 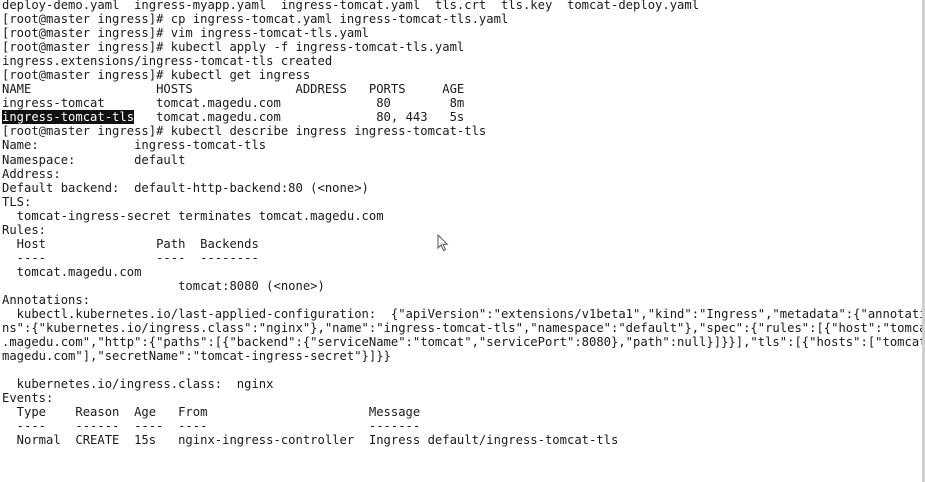 I want to click on terminal-line: tomcat:8080 (<none>), so click(x=163, y=285).